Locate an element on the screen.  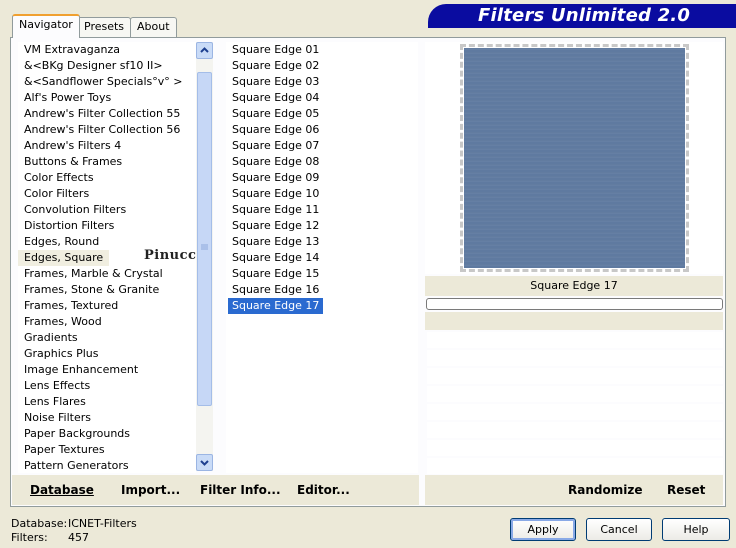
category-item: Color Filters is located at coordinates (107, 194).